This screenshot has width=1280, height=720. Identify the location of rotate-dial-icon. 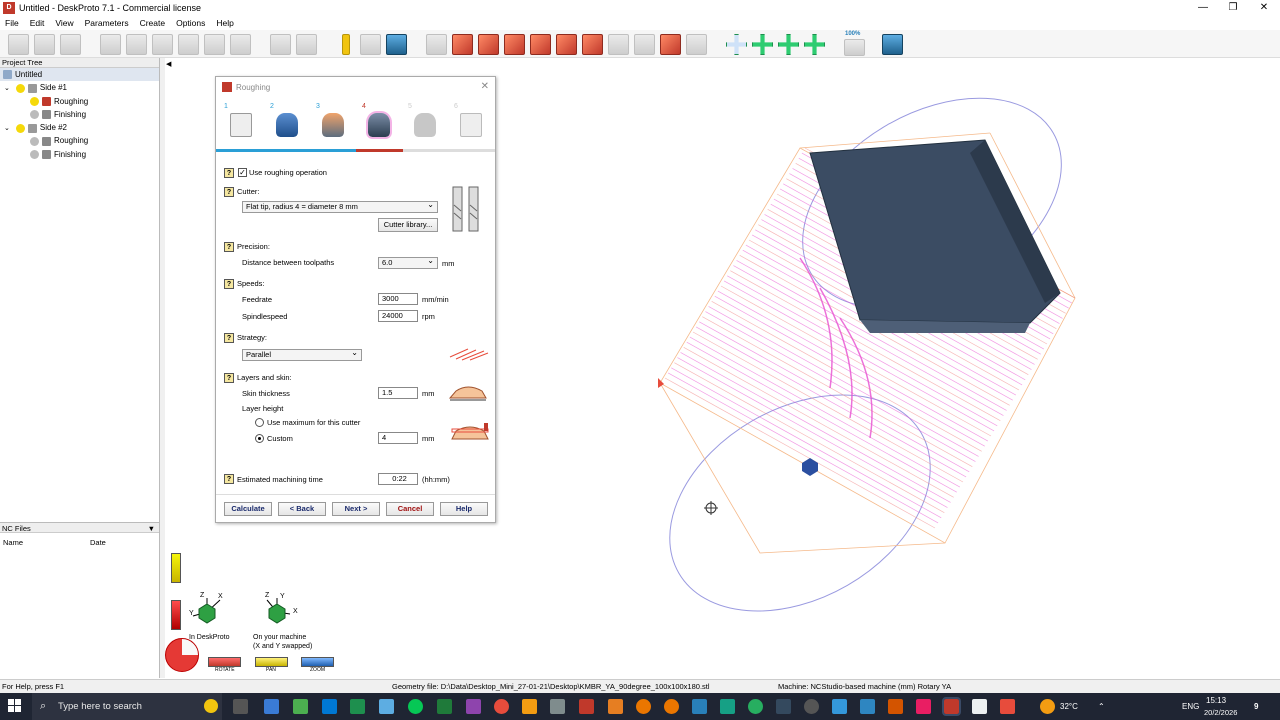
(182, 655).